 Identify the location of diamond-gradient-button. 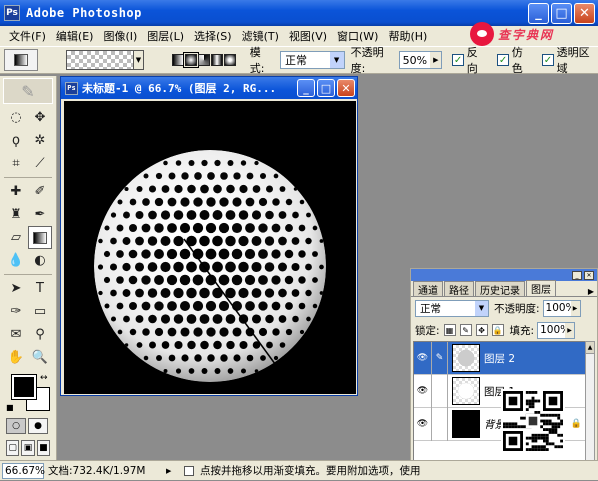
(229, 60).